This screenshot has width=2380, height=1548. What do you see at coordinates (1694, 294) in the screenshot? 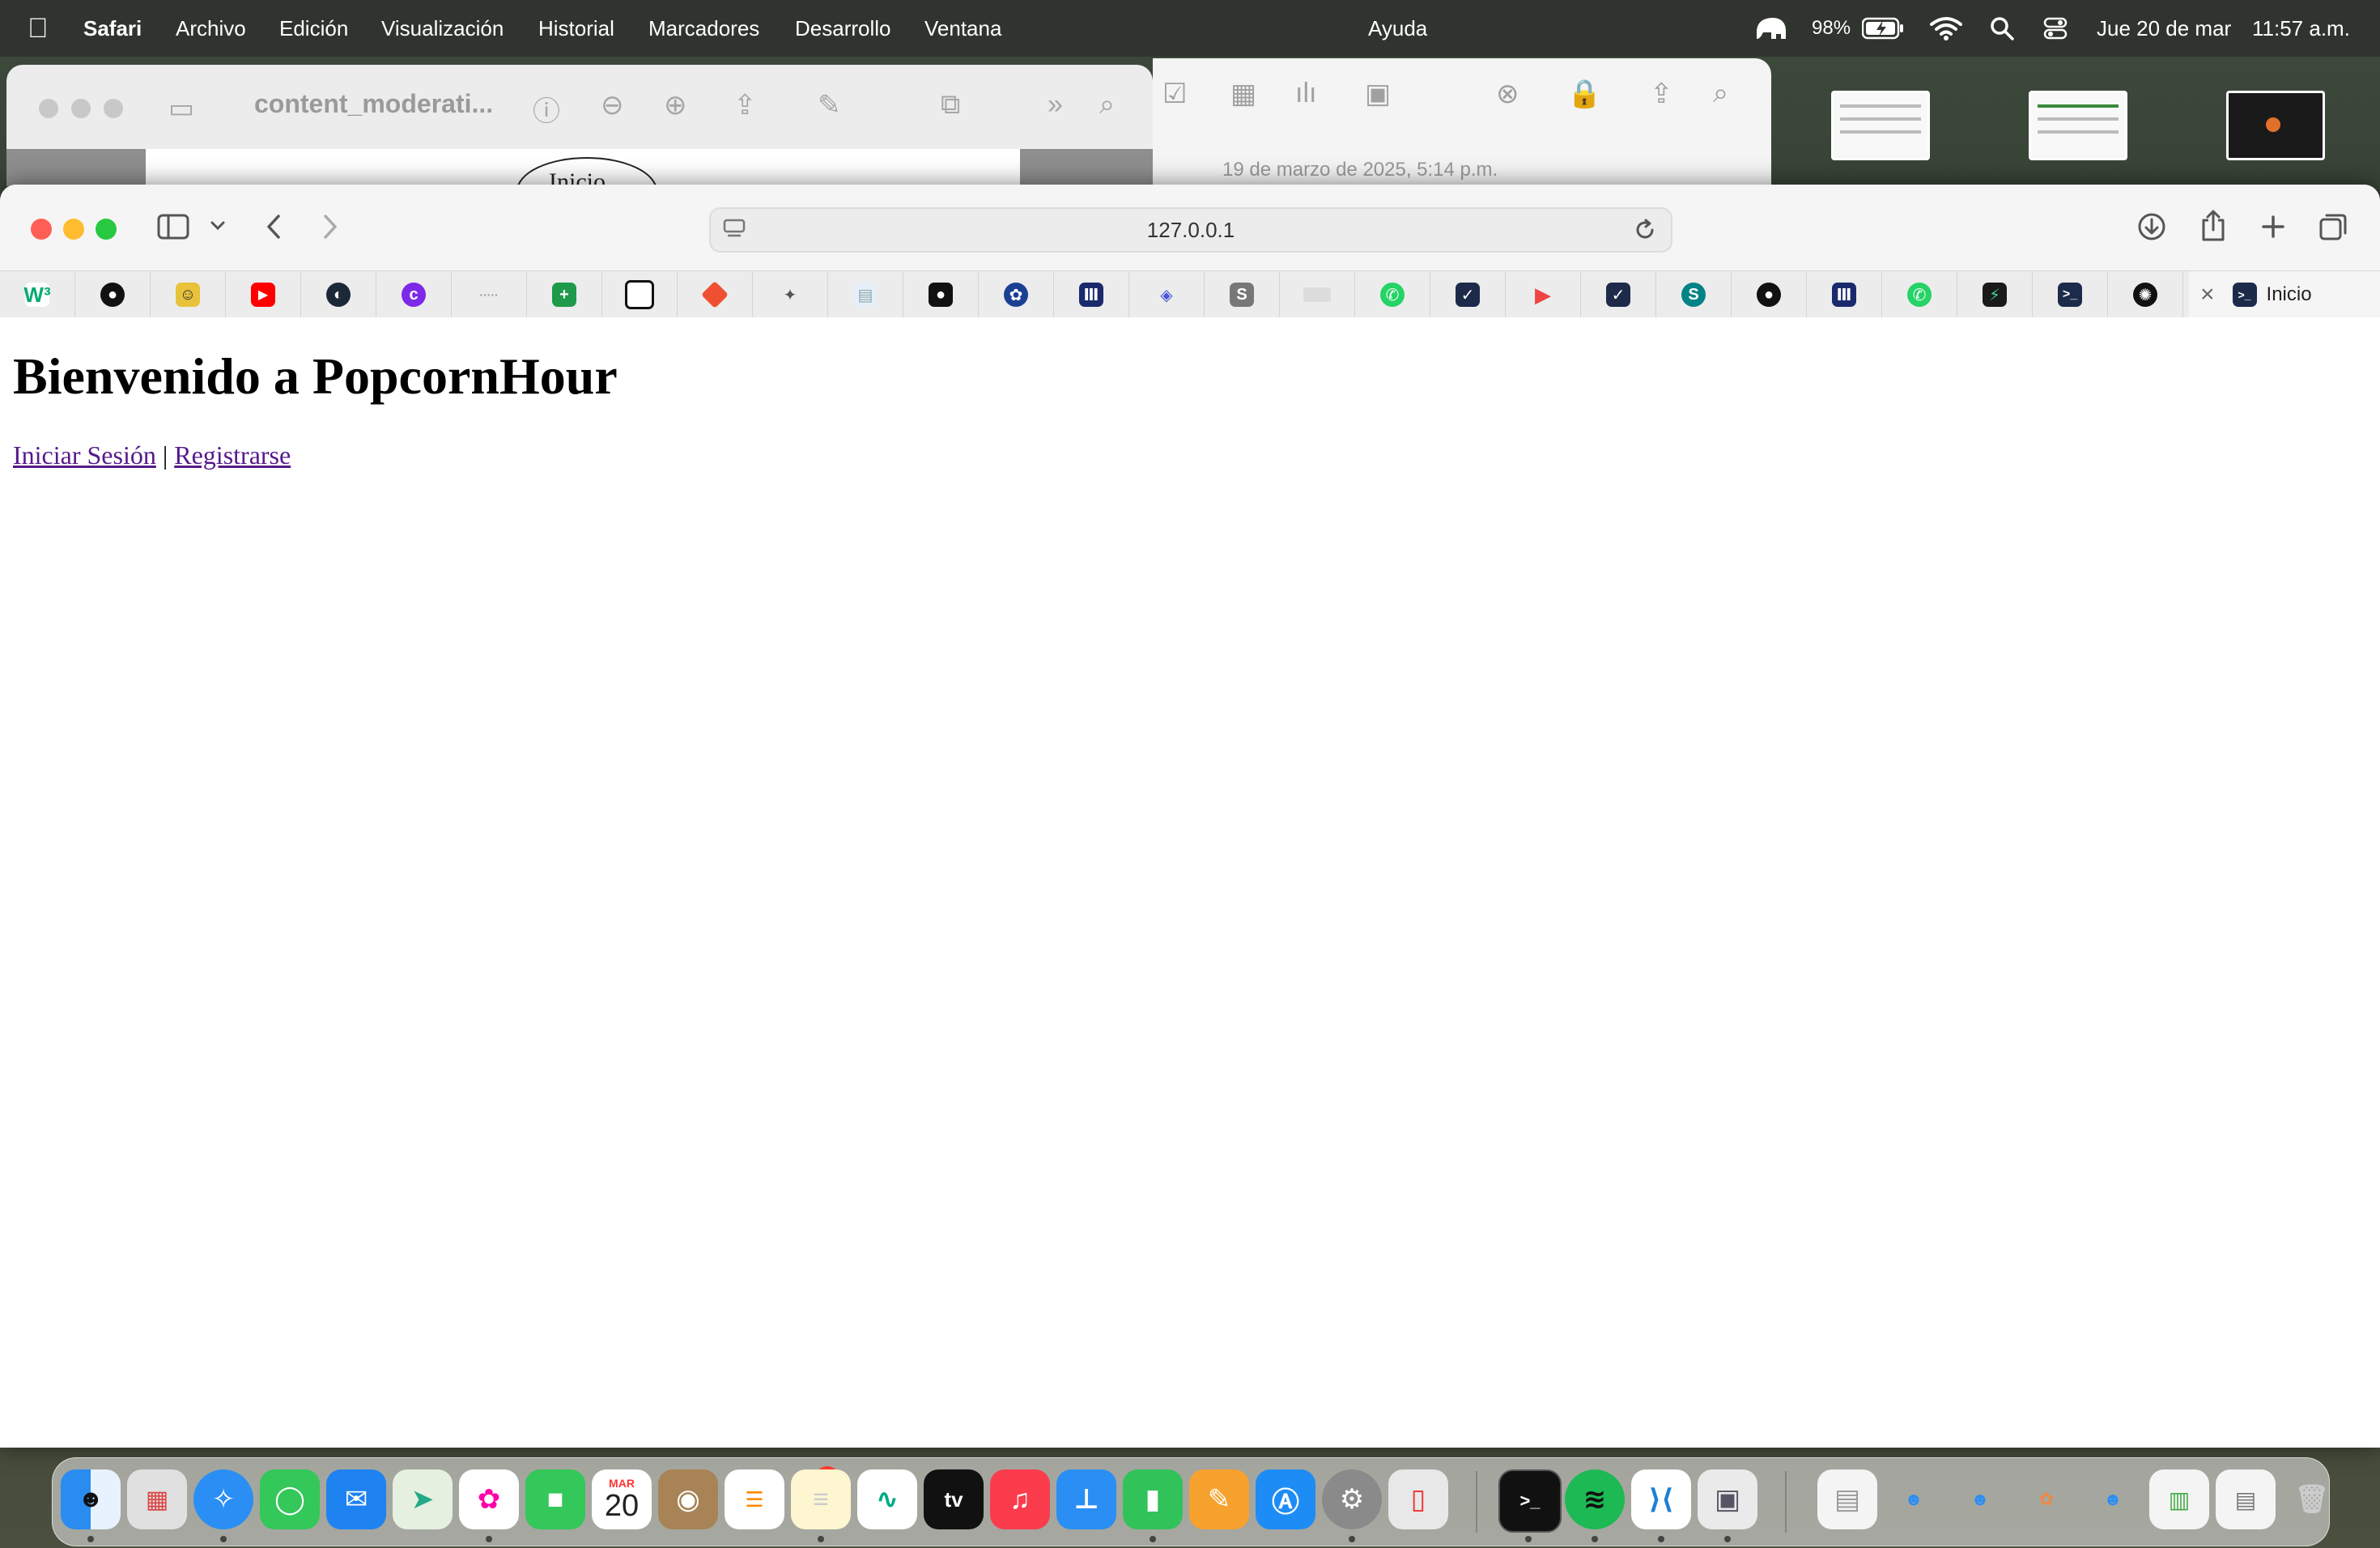
I see `pinned-tab-sharepoint: S` at bounding box center [1694, 294].